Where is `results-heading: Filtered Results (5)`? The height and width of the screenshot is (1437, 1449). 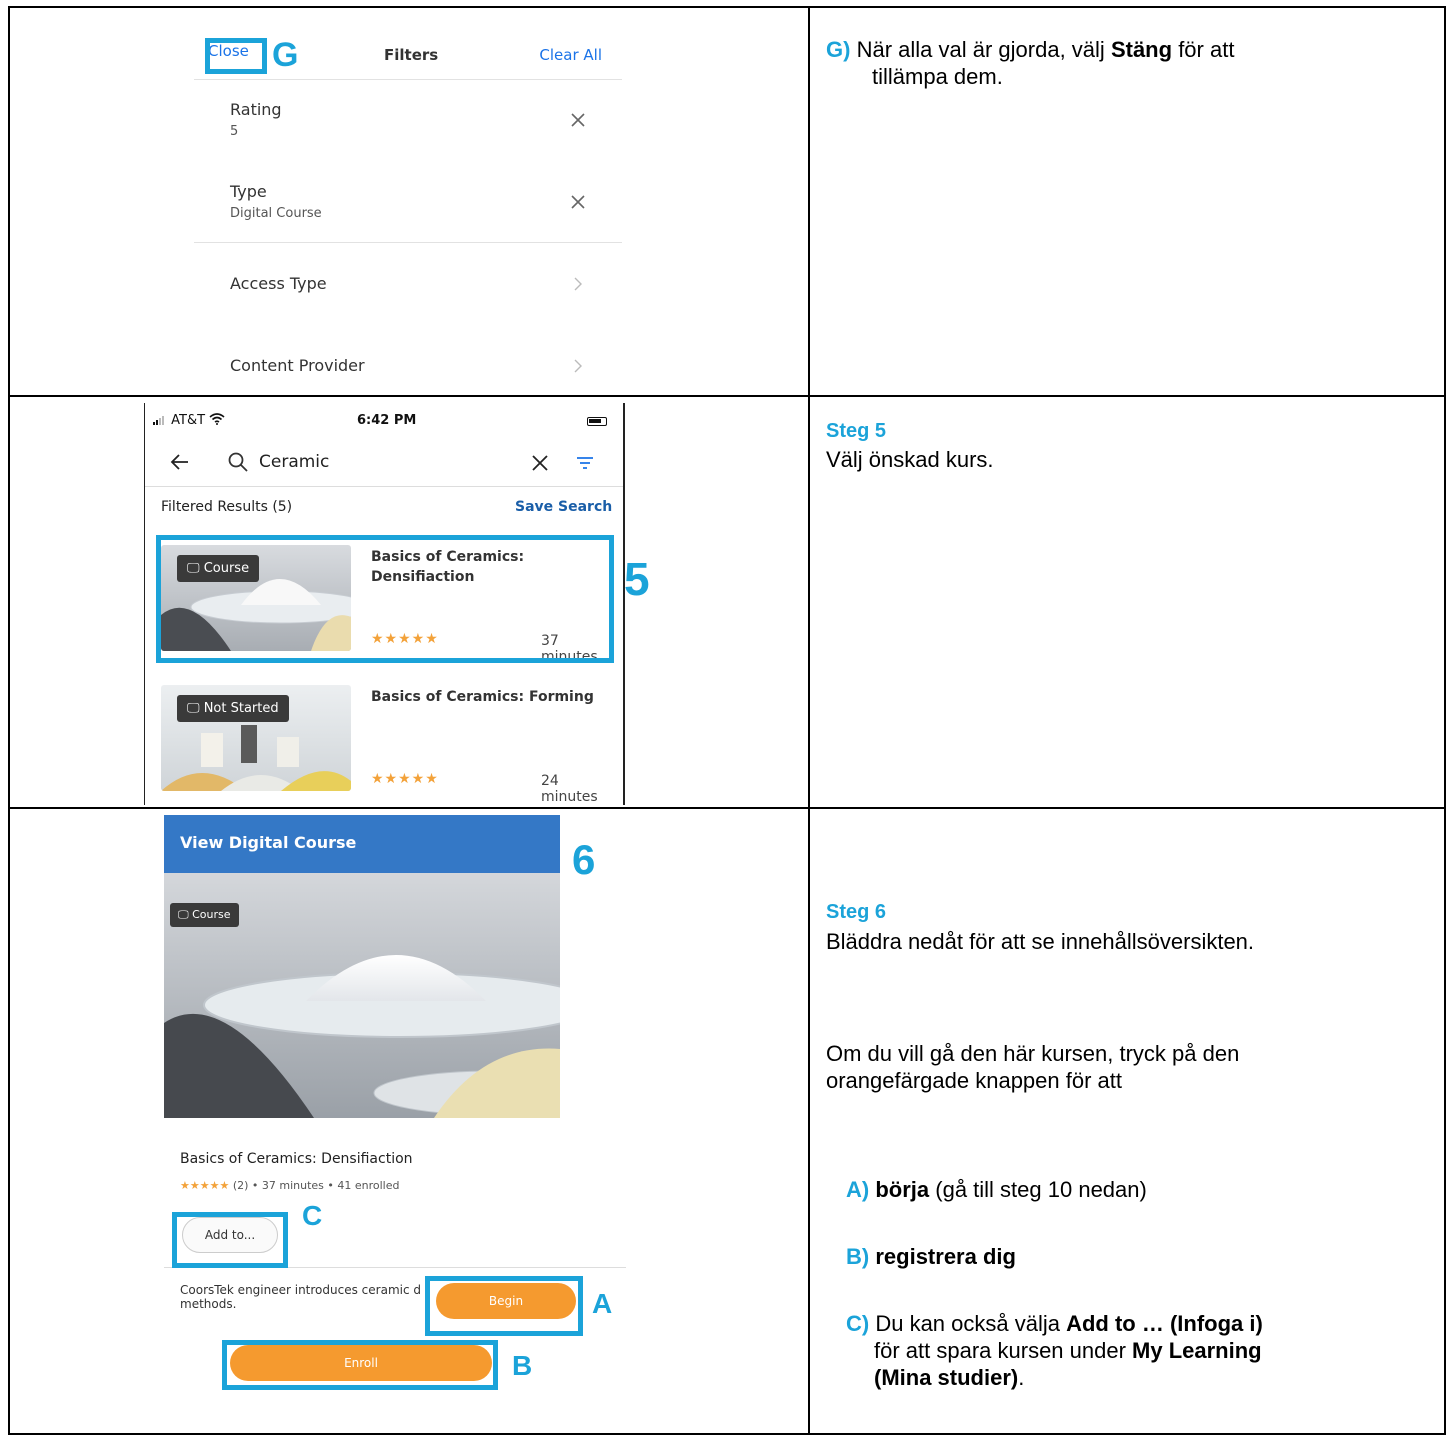 results-heading: Filtered Results (5) is located at coordinates (227, 507).